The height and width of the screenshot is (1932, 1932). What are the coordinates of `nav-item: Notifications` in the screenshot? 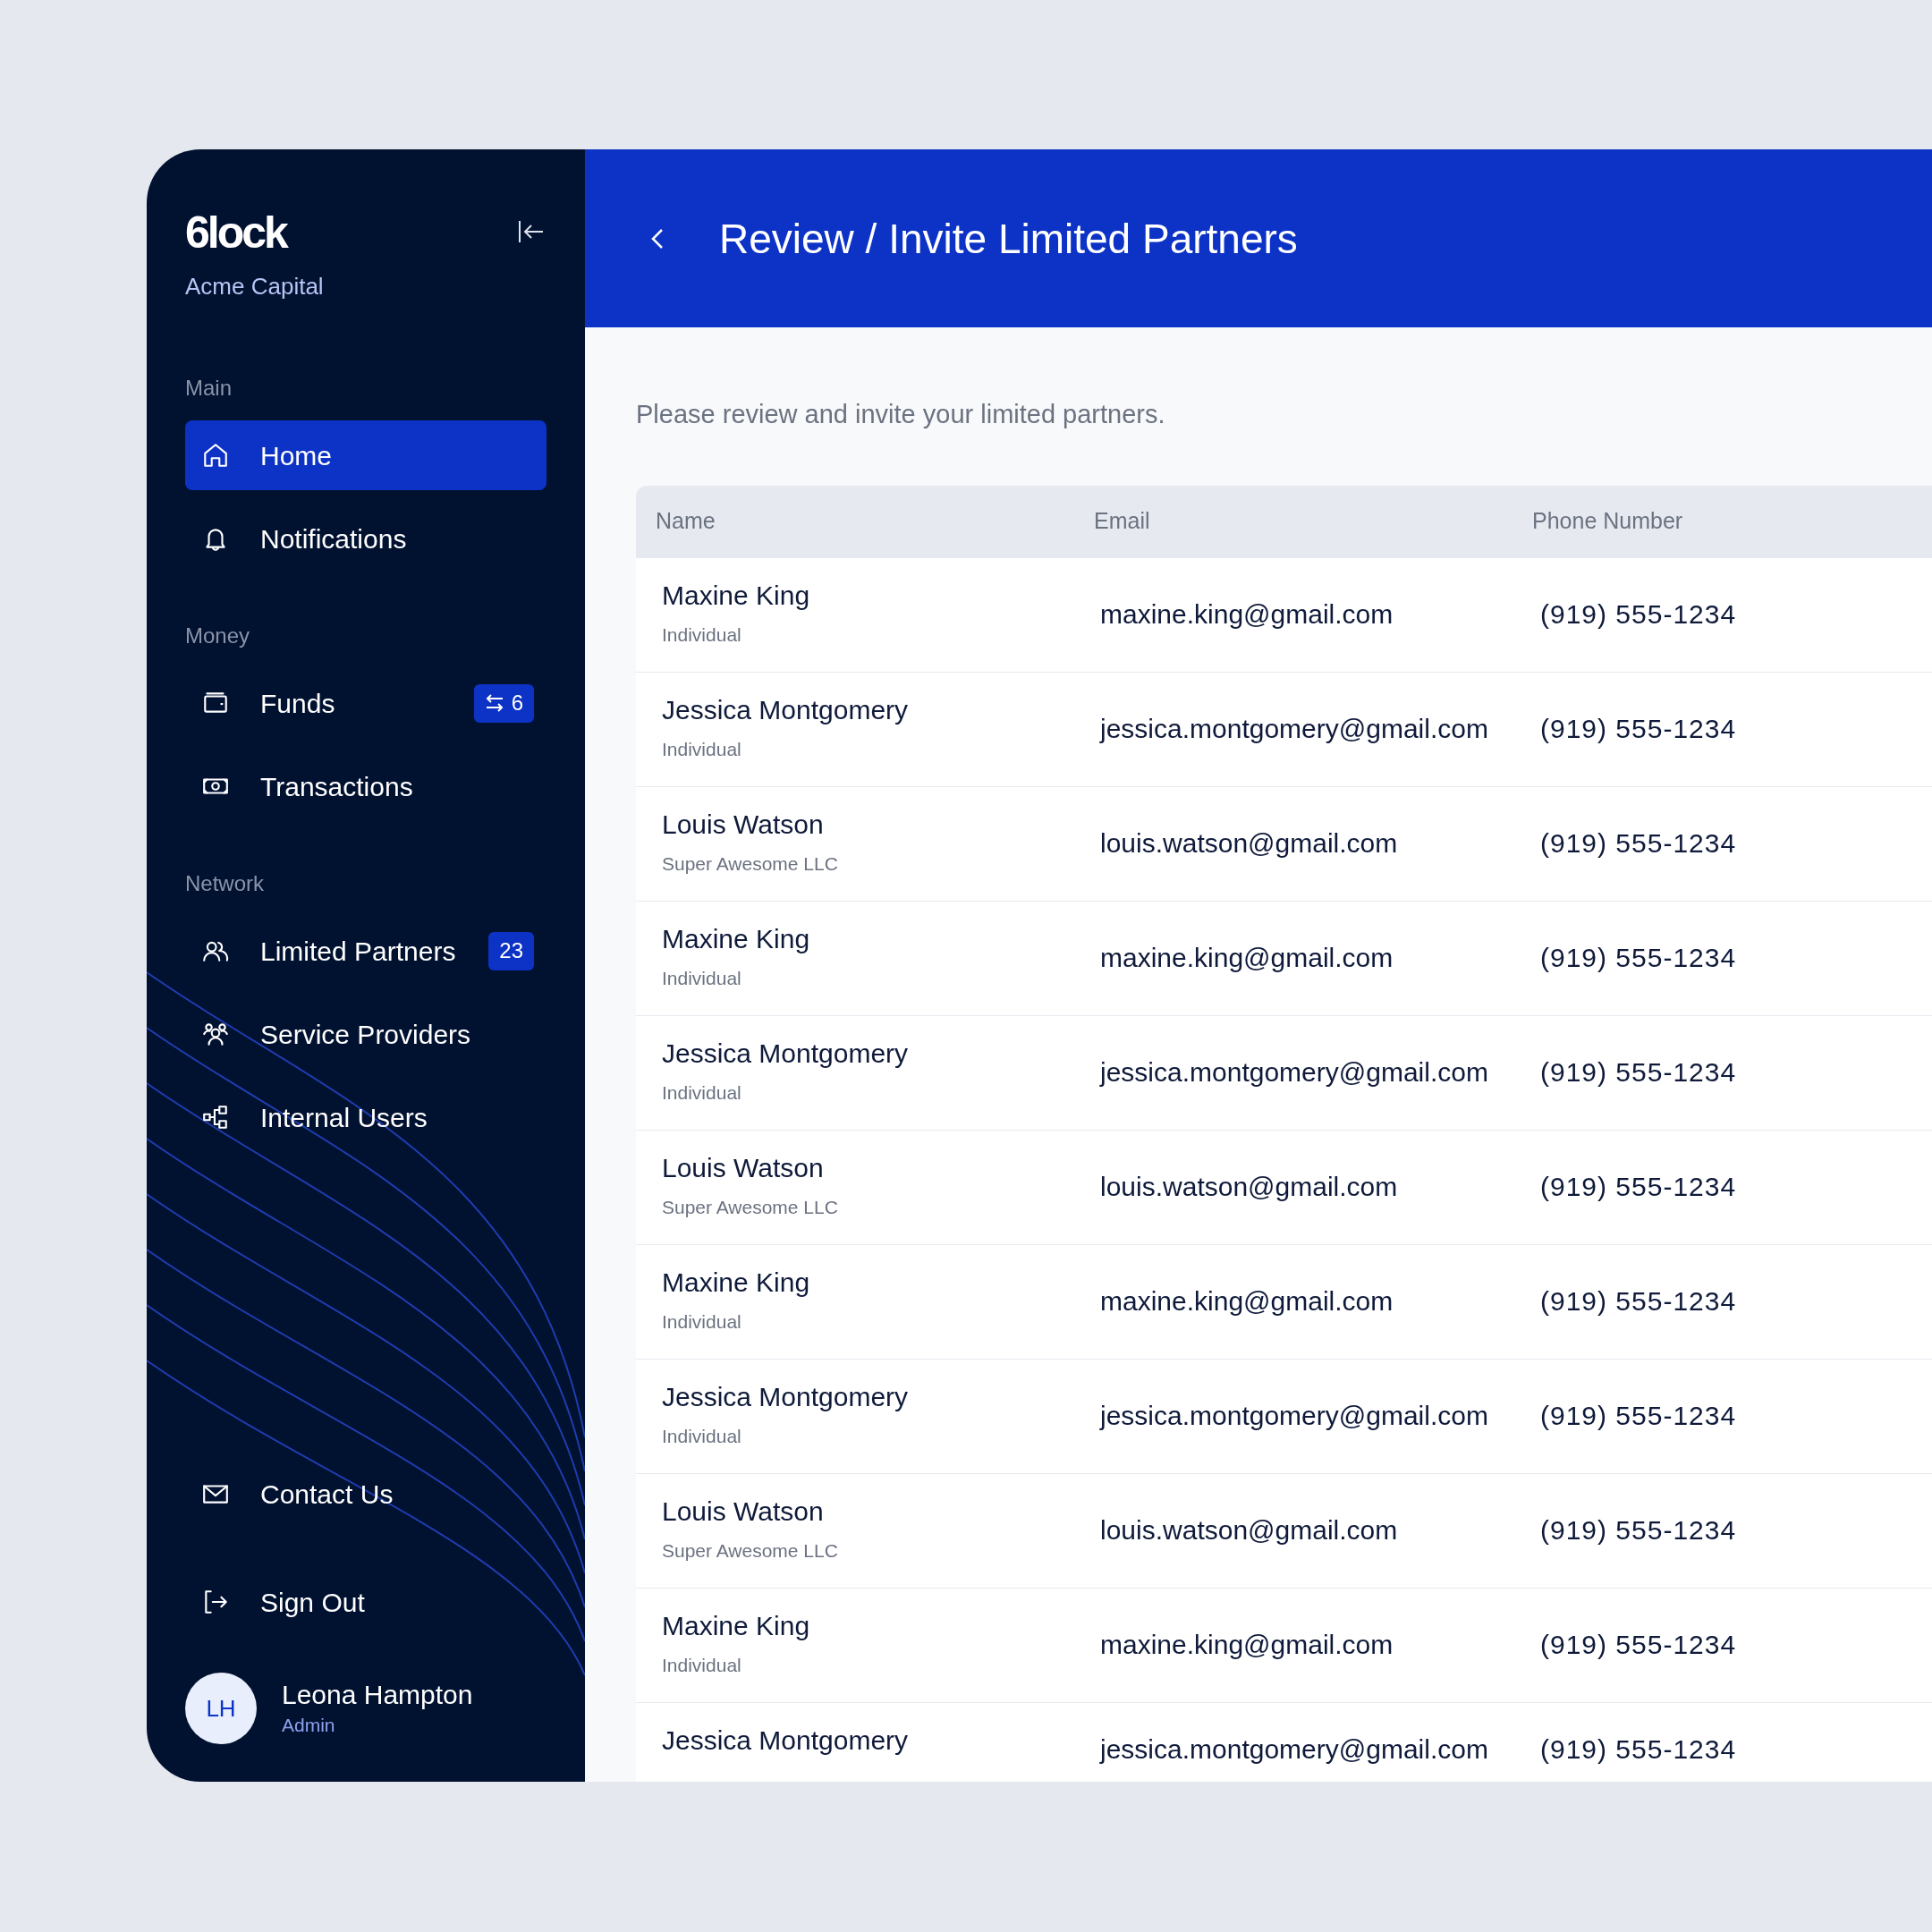 It's located at (366, 538).